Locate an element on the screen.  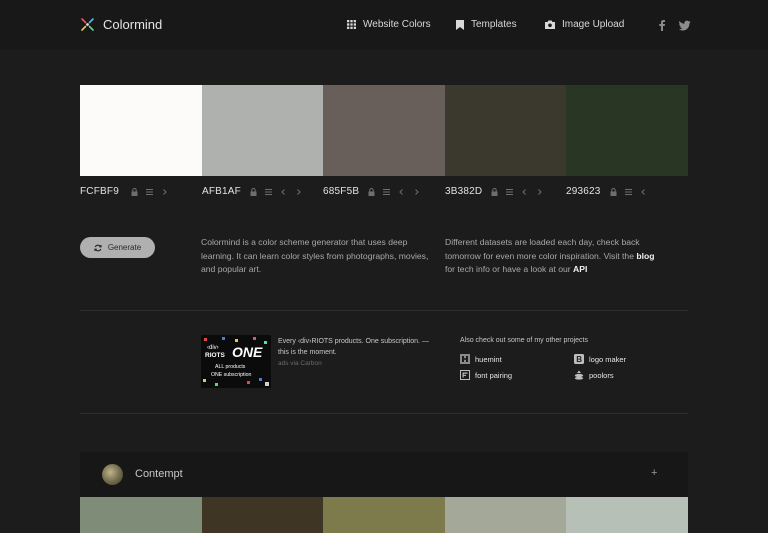
datasets-text-middle: for tech info or have a look at our is located at coordinates (509, 269).